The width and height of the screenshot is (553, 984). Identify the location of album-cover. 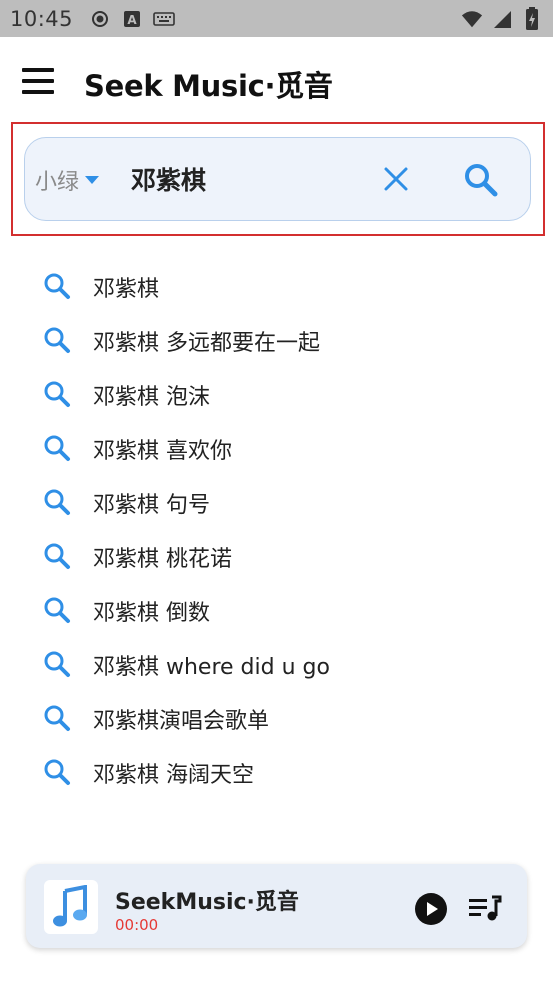
(71, 907).